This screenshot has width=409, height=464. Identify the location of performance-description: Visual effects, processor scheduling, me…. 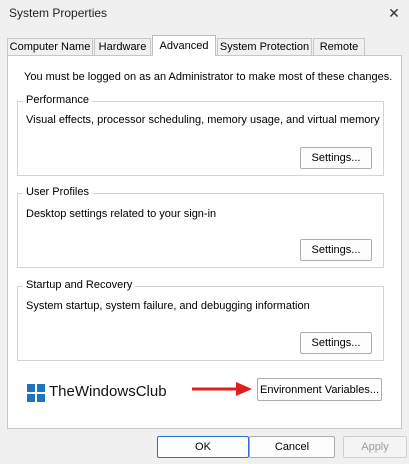
(203, 120).